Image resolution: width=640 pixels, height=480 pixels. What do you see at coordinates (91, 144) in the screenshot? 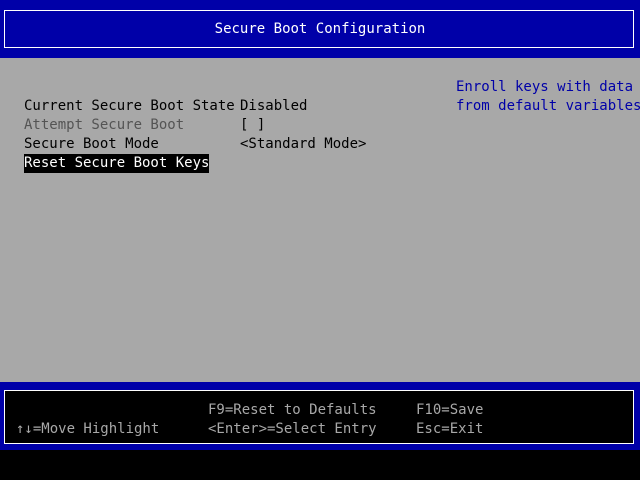
I see `secure-boot-mode-label: Secure Boot Mode` at bounding box center [91, 144].